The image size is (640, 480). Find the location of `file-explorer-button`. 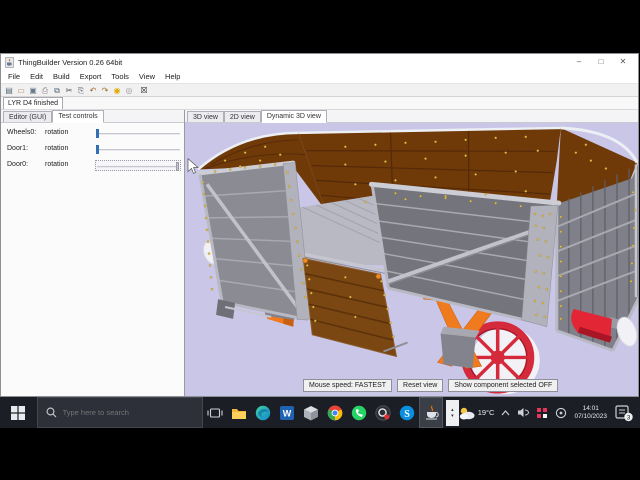

file-explorer-button is located at coordinates (239, 412).